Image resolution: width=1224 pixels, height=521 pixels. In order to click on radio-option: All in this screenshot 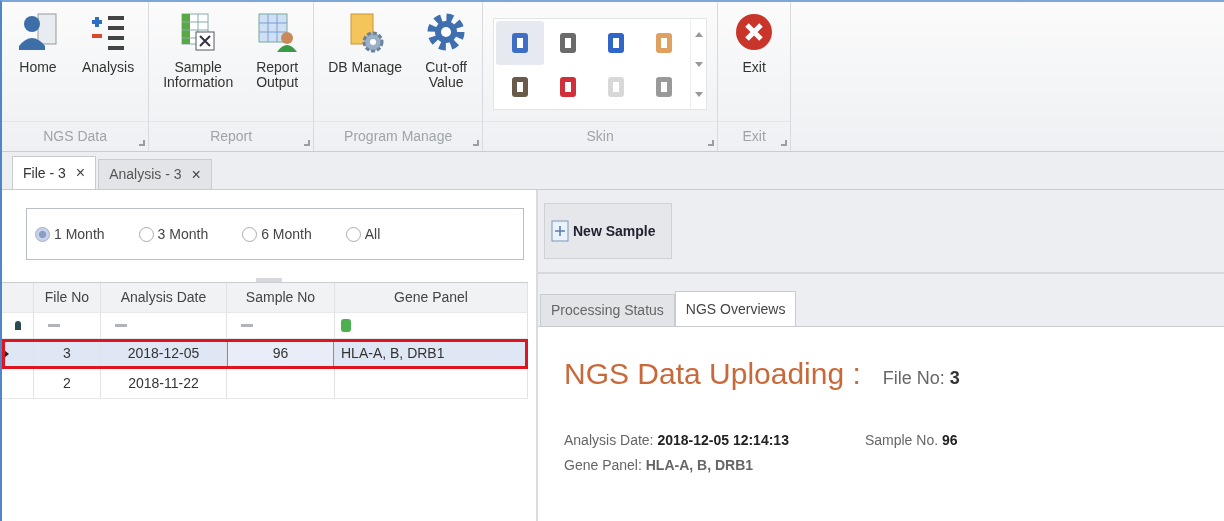, I will do `click(363, 234)`.